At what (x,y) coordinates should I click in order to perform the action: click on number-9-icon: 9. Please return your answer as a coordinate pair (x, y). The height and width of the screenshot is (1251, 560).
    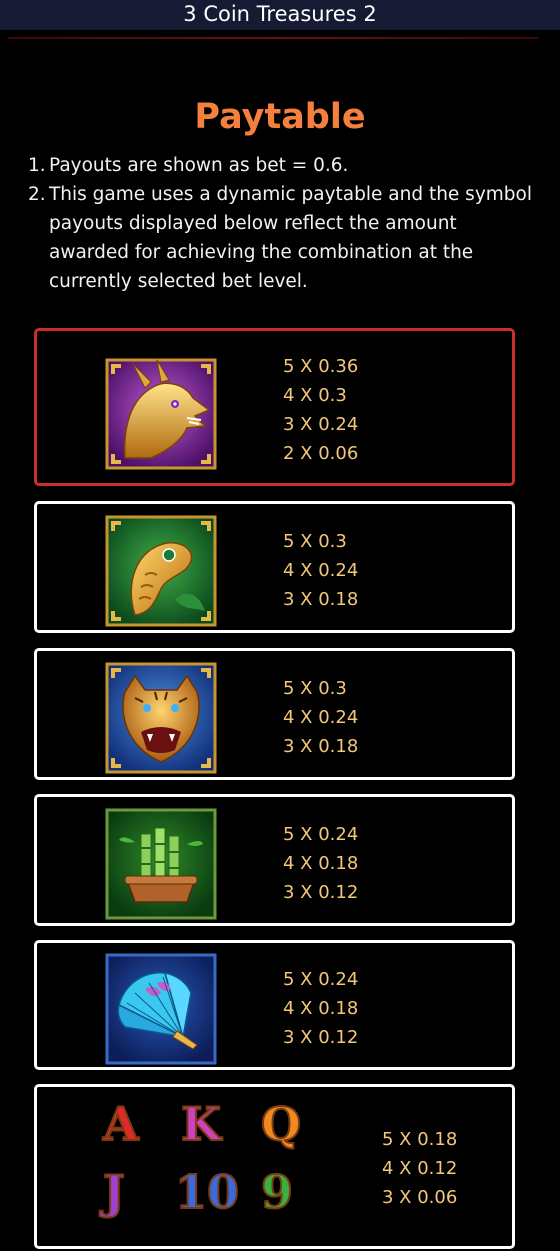
    Looking at the image, I should click on (277, 1192).